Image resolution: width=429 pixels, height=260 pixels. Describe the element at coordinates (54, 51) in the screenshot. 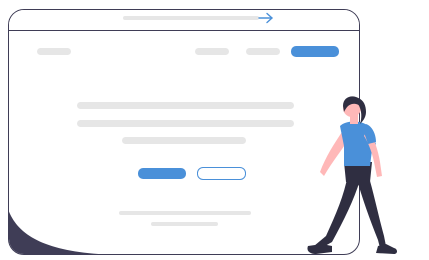

I see `nav-logo-placeholder` at that location.